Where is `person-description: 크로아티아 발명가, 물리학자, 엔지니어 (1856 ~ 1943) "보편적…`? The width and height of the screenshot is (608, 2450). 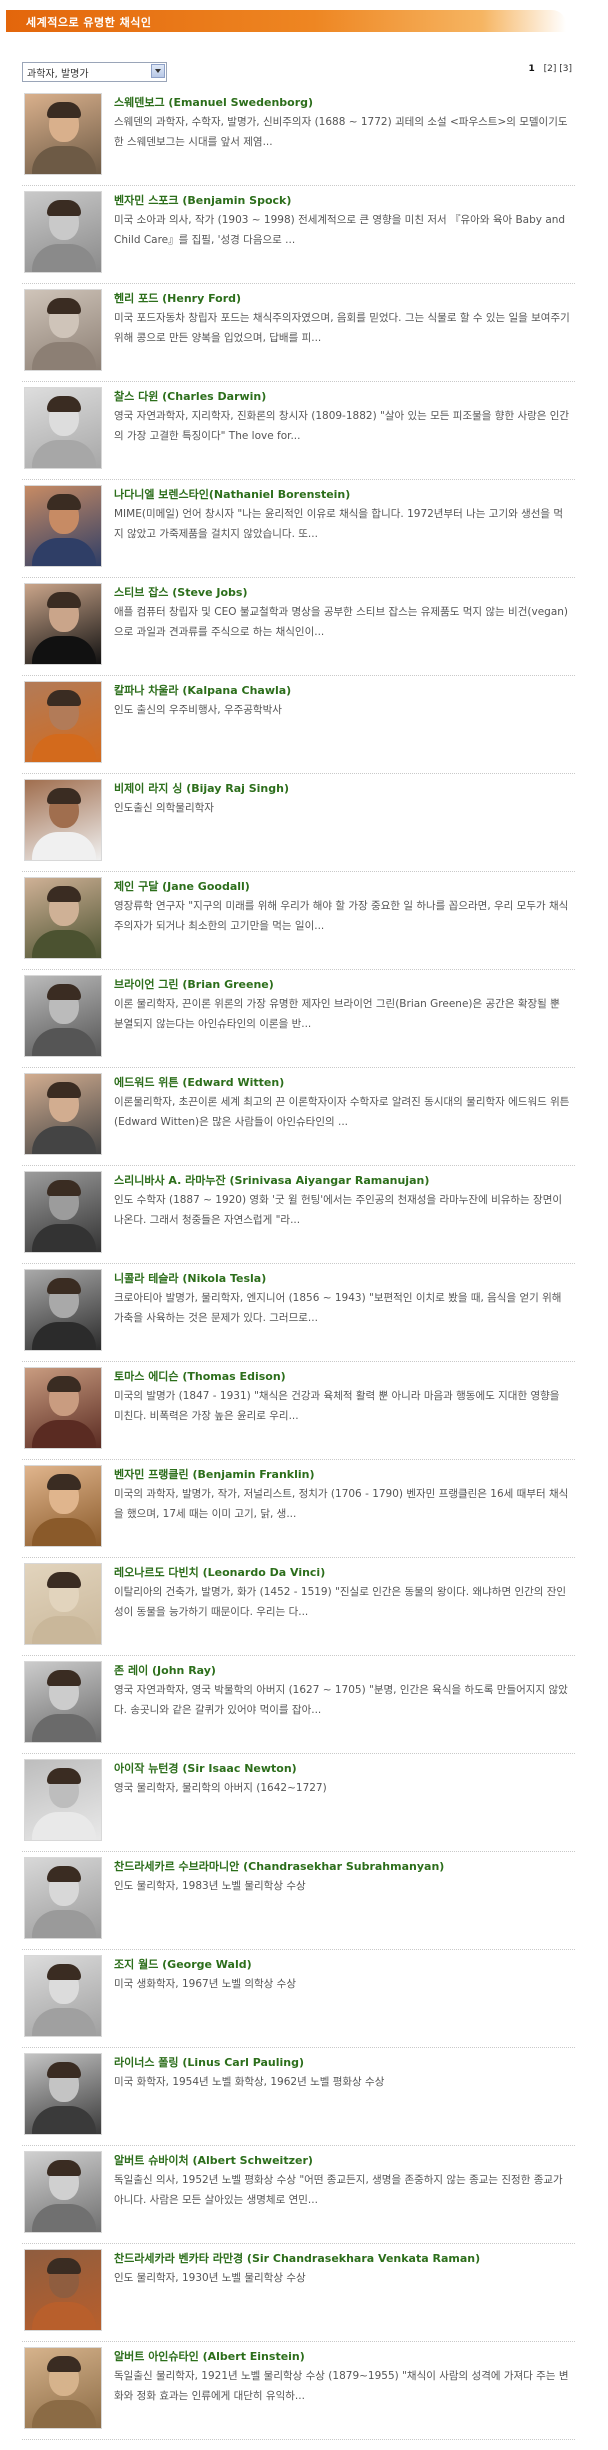
person-description: 크로아티아 발명가, 물리학자, 엔지니어 (1856 ~ 1943) "보편적… is located at coordinates (338, 1308).